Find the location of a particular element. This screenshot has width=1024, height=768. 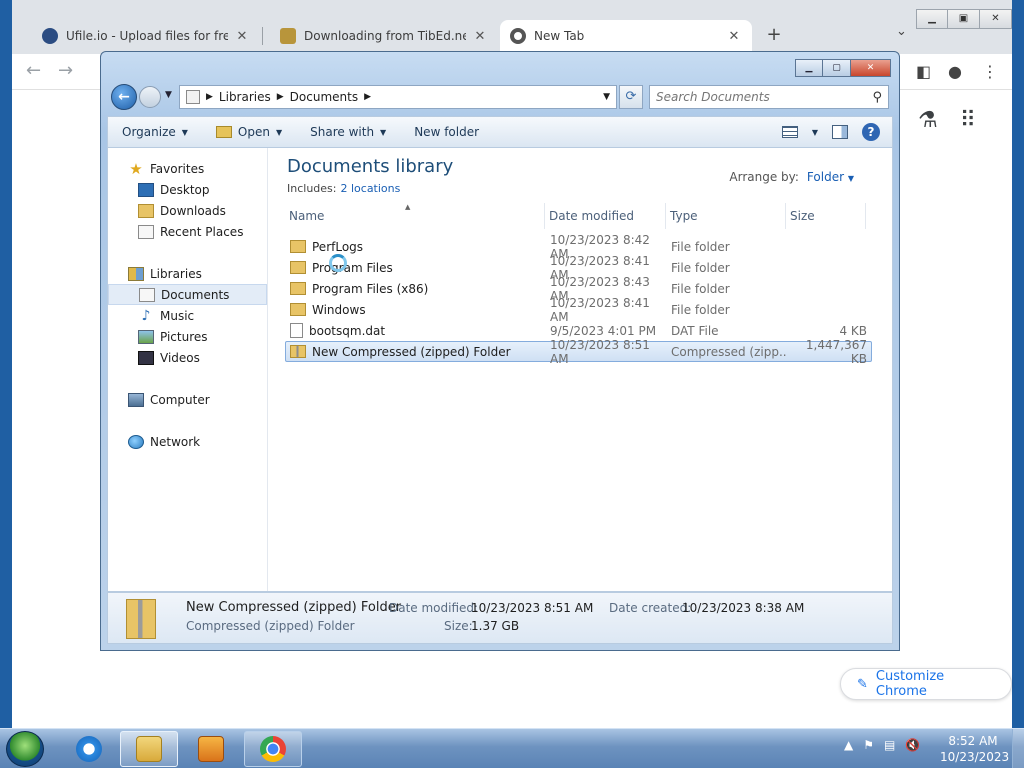

videos-icon is located at coordinates (146, 357).